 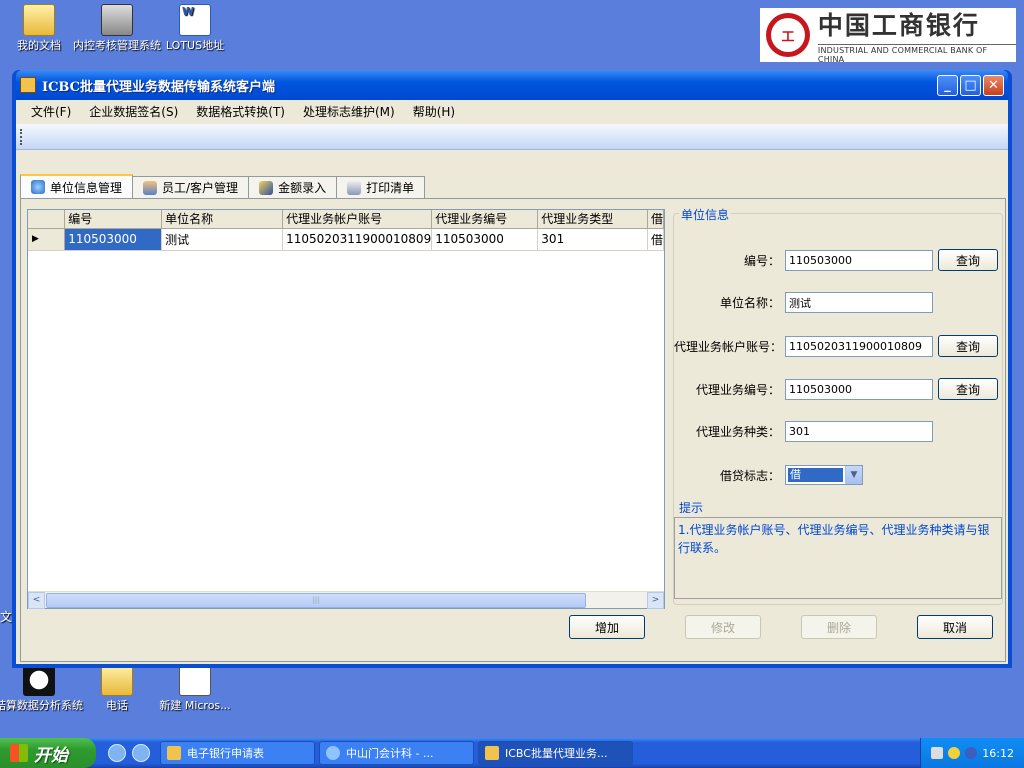 I want to click on field-label: 代理业务帐户账号：, so click(x=728, y=346).